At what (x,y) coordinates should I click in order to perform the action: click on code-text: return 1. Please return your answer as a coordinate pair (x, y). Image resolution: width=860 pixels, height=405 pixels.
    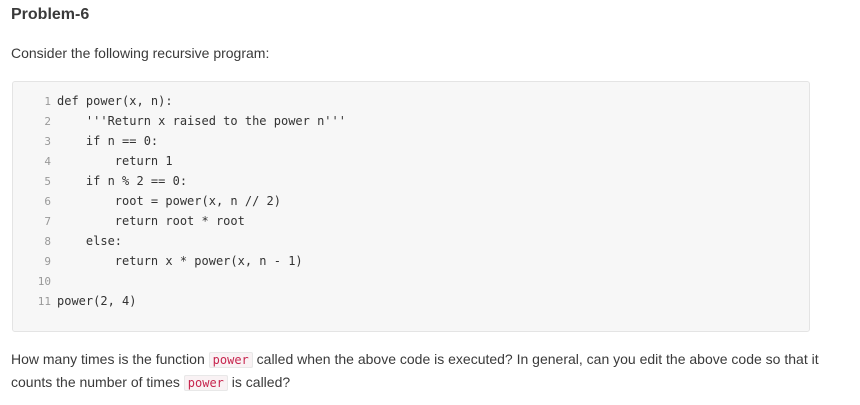
    Looking at the image, I should click on (115, 161).